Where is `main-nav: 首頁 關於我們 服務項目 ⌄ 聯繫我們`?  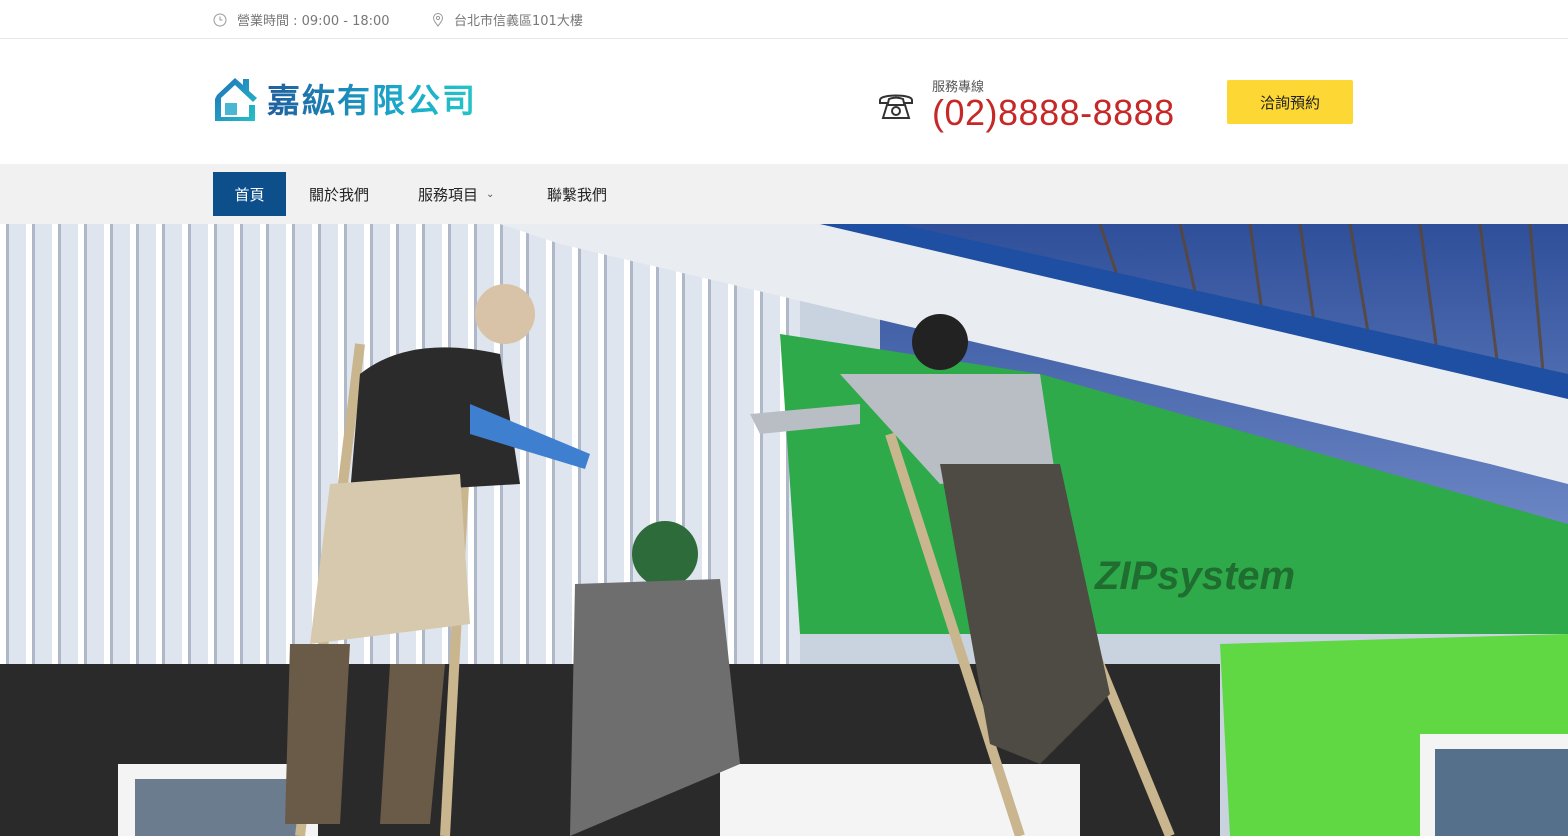
main-nav: 首頁 關於我們 服務項目 ⌄ 聯繫我們 is located at coordinates (784, 194).